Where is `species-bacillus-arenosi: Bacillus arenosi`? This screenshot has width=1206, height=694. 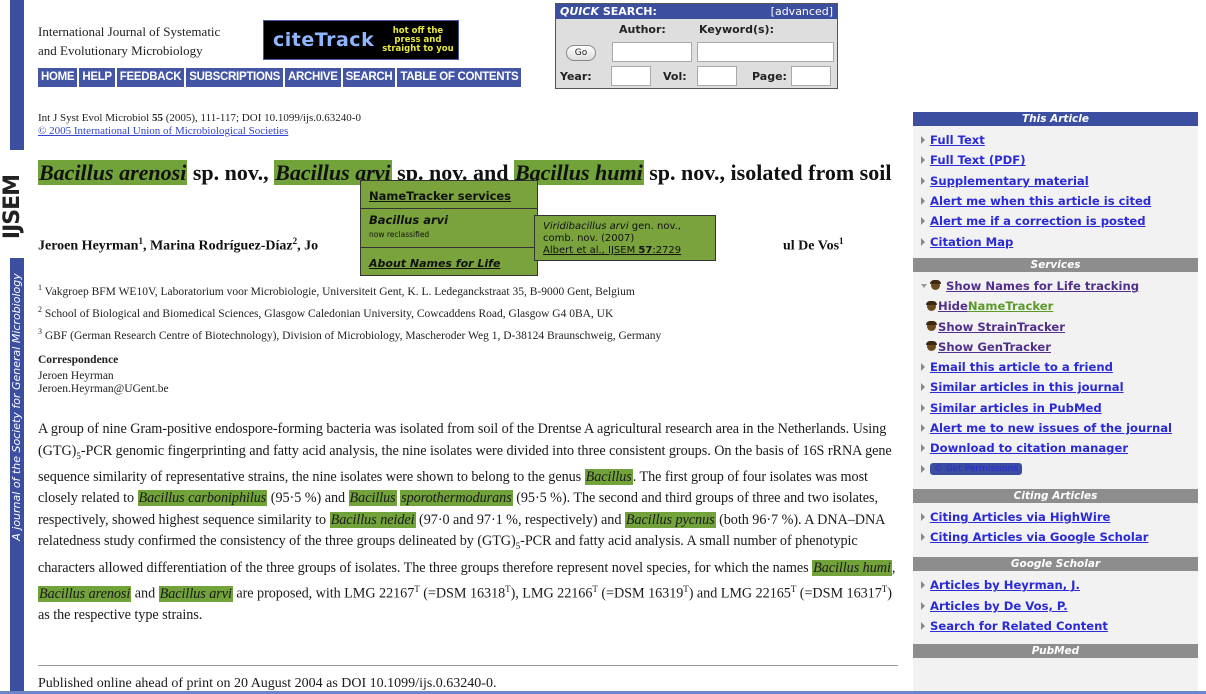 species-bacillus-arenosi: Bacillus arenosi is located at coordinates (113, 172).